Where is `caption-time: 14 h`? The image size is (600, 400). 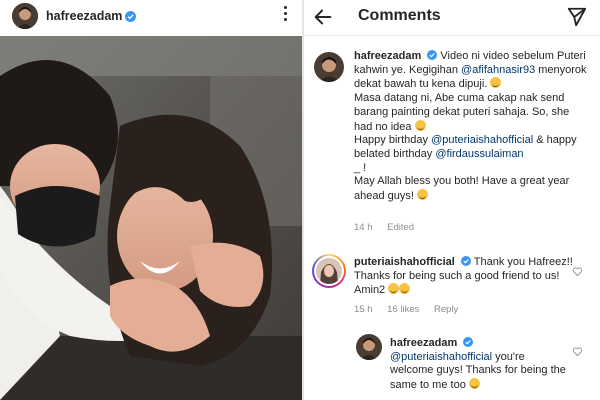 caption-time: 14 h is located at coordinates (363, 227).